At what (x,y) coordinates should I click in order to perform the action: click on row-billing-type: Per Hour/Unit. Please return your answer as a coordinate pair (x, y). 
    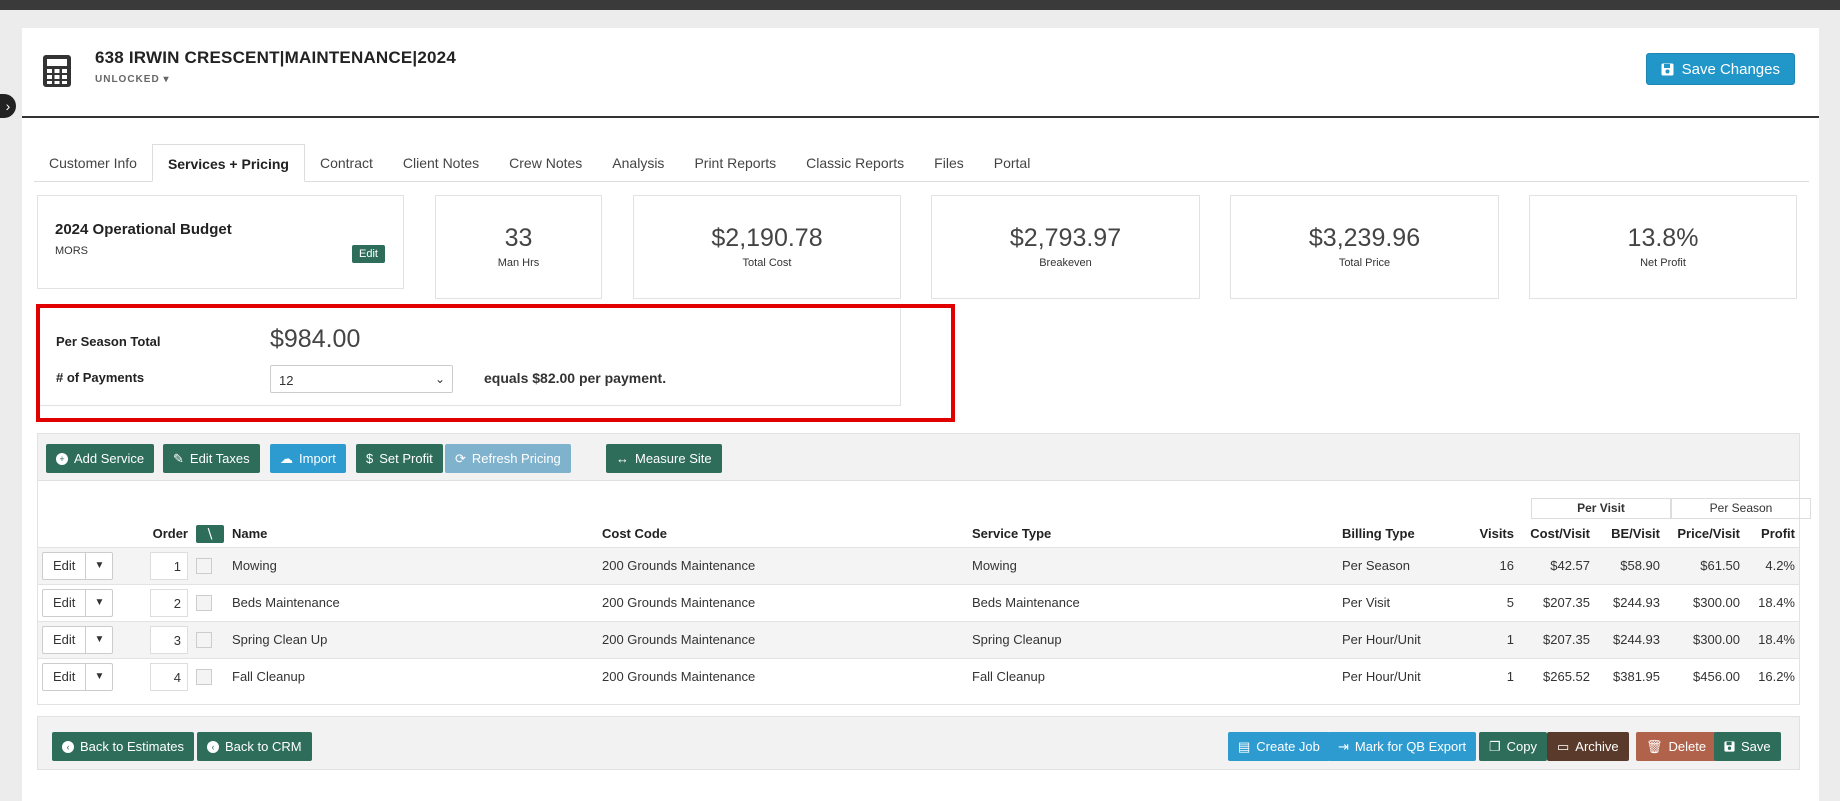
    Looking at the image, I should click on (1398, 639).